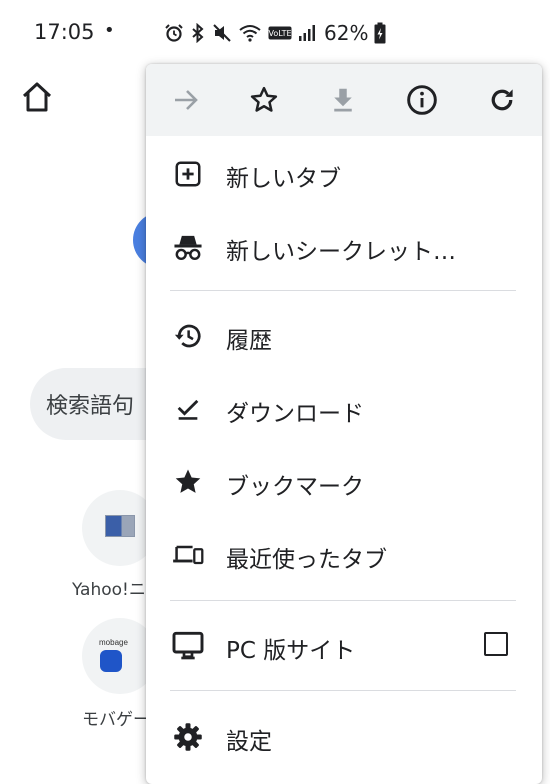 This screenshot has width=550, height=784. What do you see at coordinates (188, 247) in the screenshot?
I see `incognito-icon` at bounding box center [188, 247].